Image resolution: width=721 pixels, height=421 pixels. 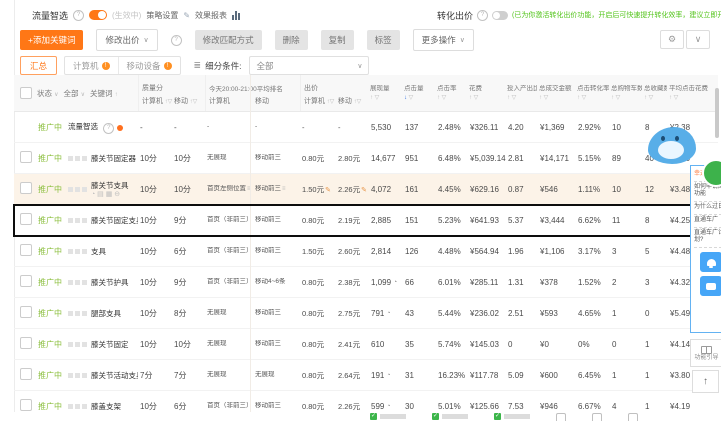 What do you see at coordinates (186, 15) in the screenshot?
I see `pencil-icon: ✎` at bounding box center [186, 15].